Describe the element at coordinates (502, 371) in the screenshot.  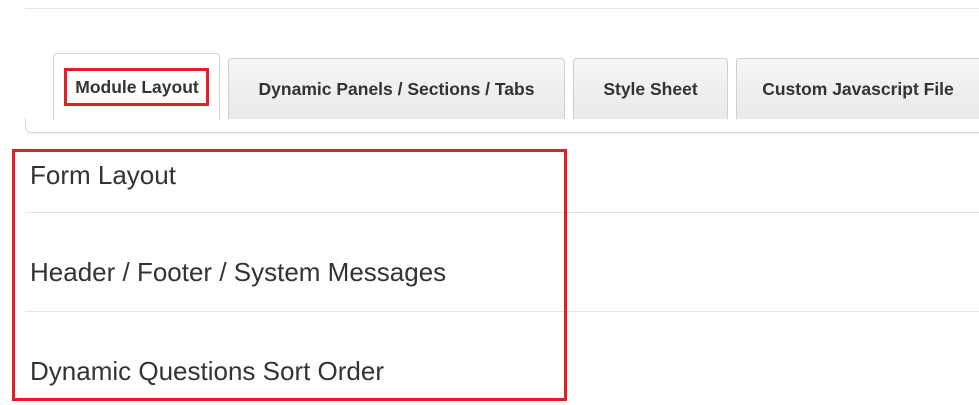
I see `section-dynamic-questions-sort-order: Dynamic Questions Sort Order` at that location.